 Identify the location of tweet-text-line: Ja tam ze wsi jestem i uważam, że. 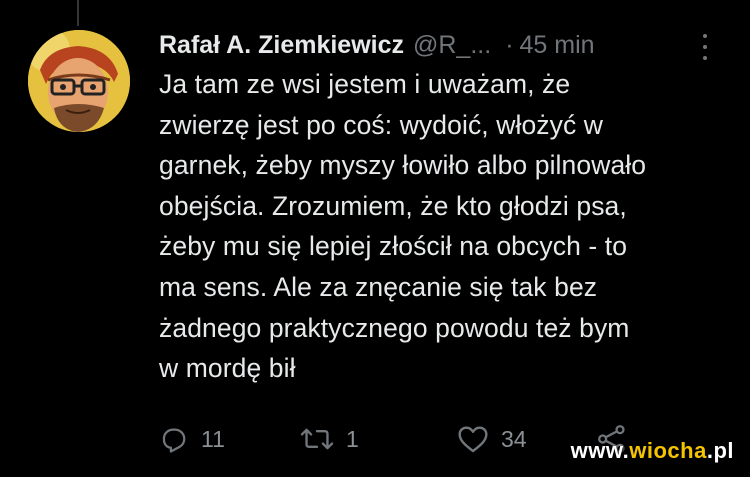
(365, 84).